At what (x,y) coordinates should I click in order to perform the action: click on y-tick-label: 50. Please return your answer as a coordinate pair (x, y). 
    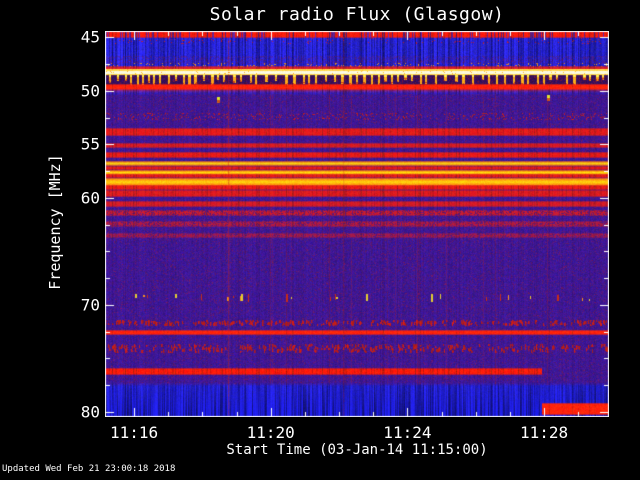
    Looking at the image, I should click on (90, 91).